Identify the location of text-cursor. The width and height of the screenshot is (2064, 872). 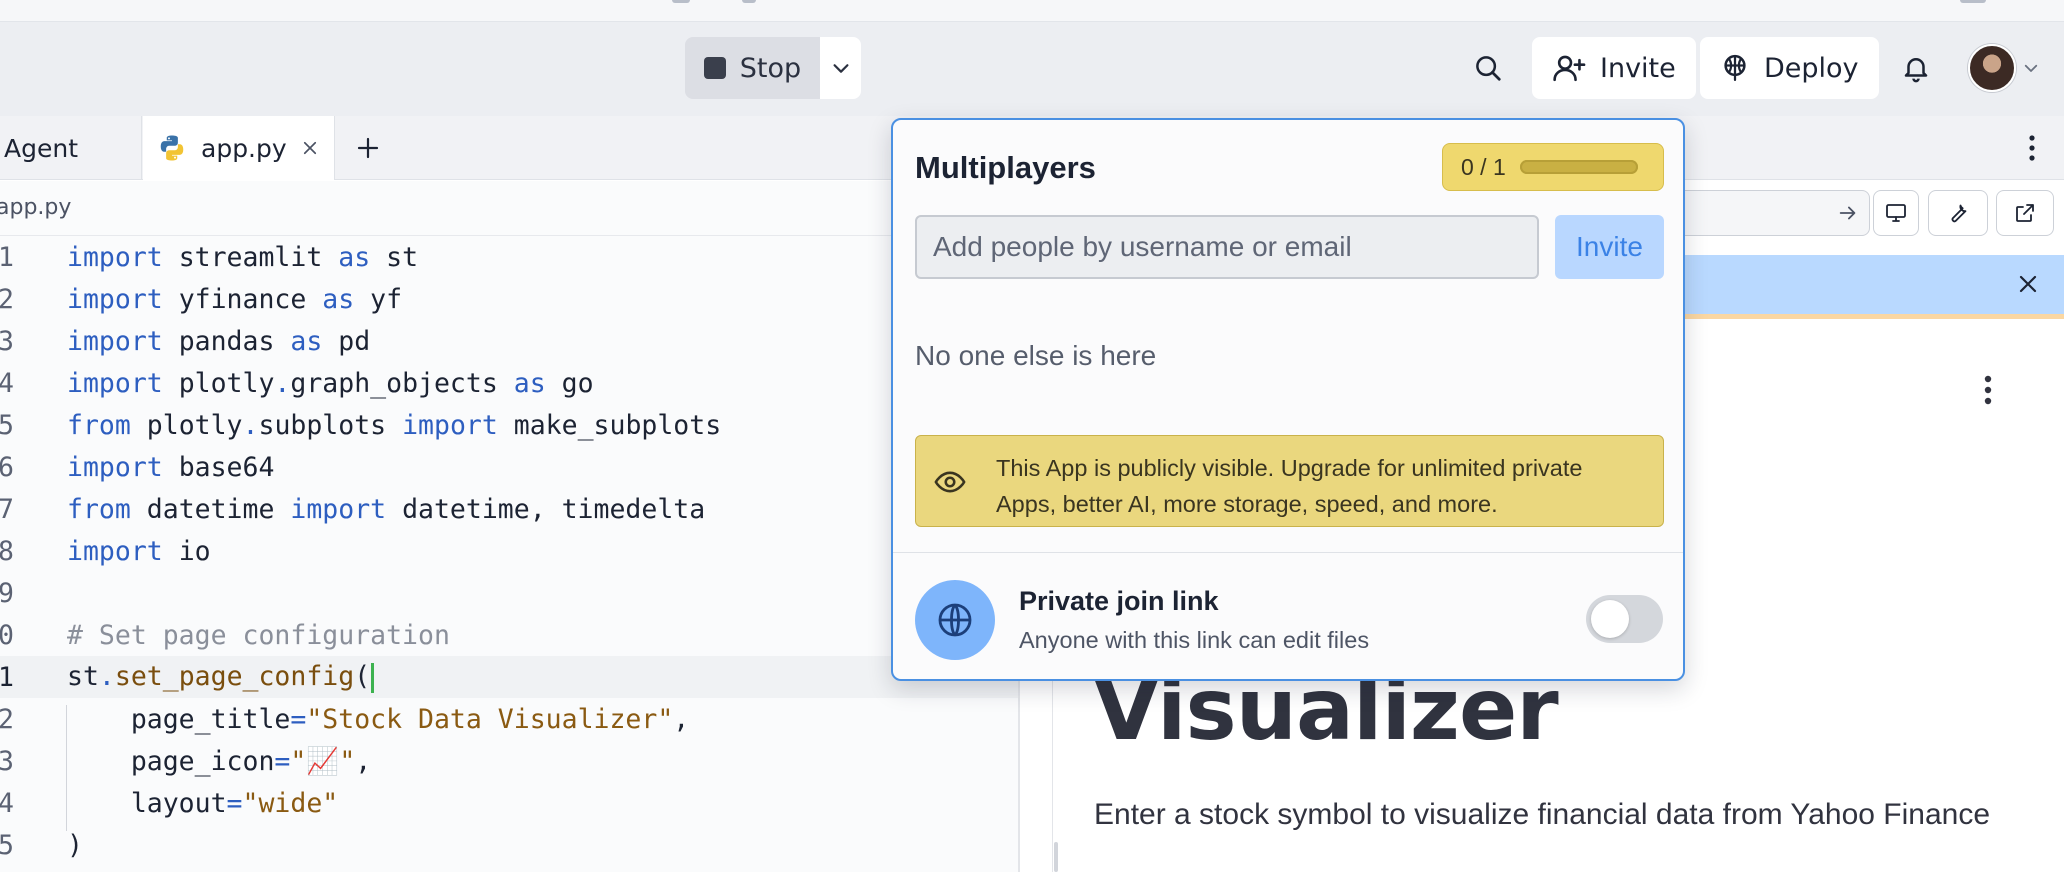
(373, 677).